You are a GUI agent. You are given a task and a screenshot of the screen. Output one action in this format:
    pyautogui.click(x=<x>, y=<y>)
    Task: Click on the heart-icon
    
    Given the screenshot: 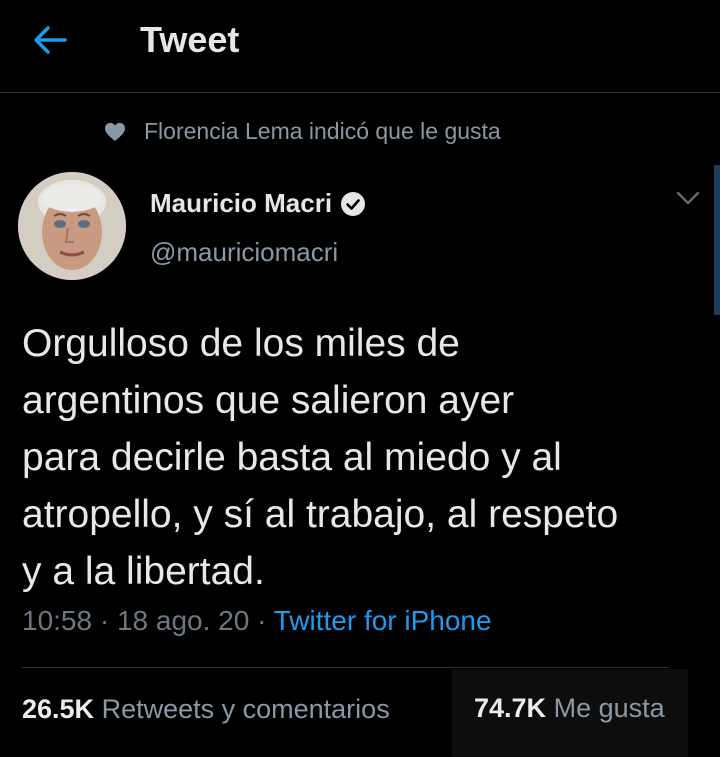 What is the action you would take?
    pyautogui.click(x=115, y=131)
    